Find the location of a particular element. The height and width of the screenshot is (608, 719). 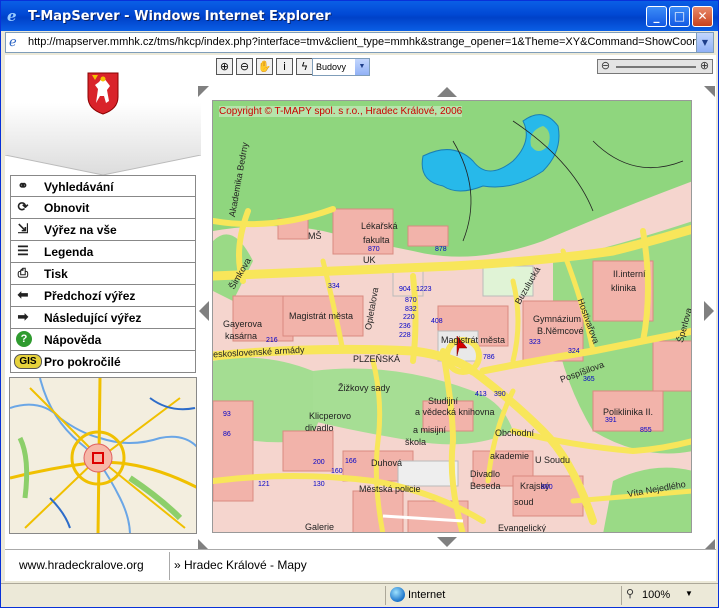

arrow-left-icon: ⬅ is located at coordinates (23, 294).